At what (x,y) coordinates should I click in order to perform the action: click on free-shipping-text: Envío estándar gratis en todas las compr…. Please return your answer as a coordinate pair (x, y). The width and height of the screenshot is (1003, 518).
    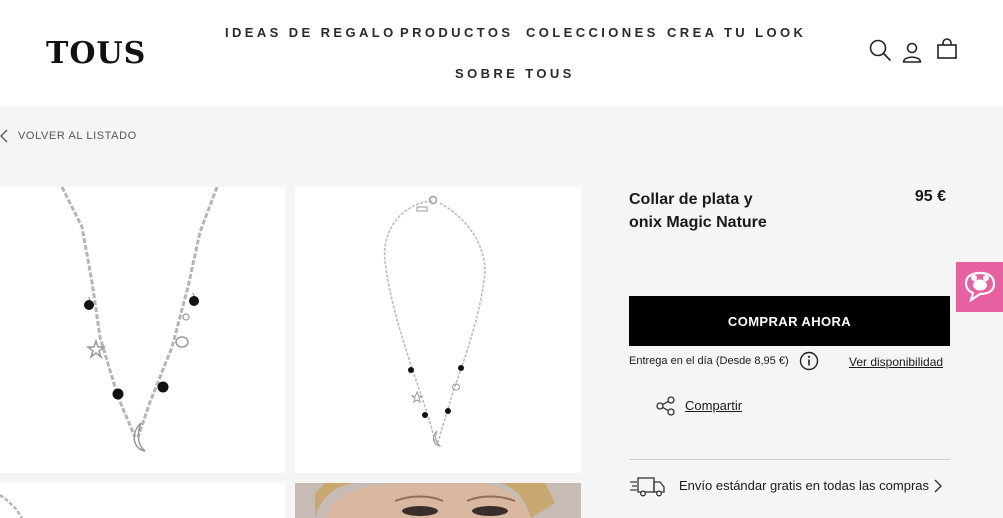
    Looking at the image, I should click on (804, 485).